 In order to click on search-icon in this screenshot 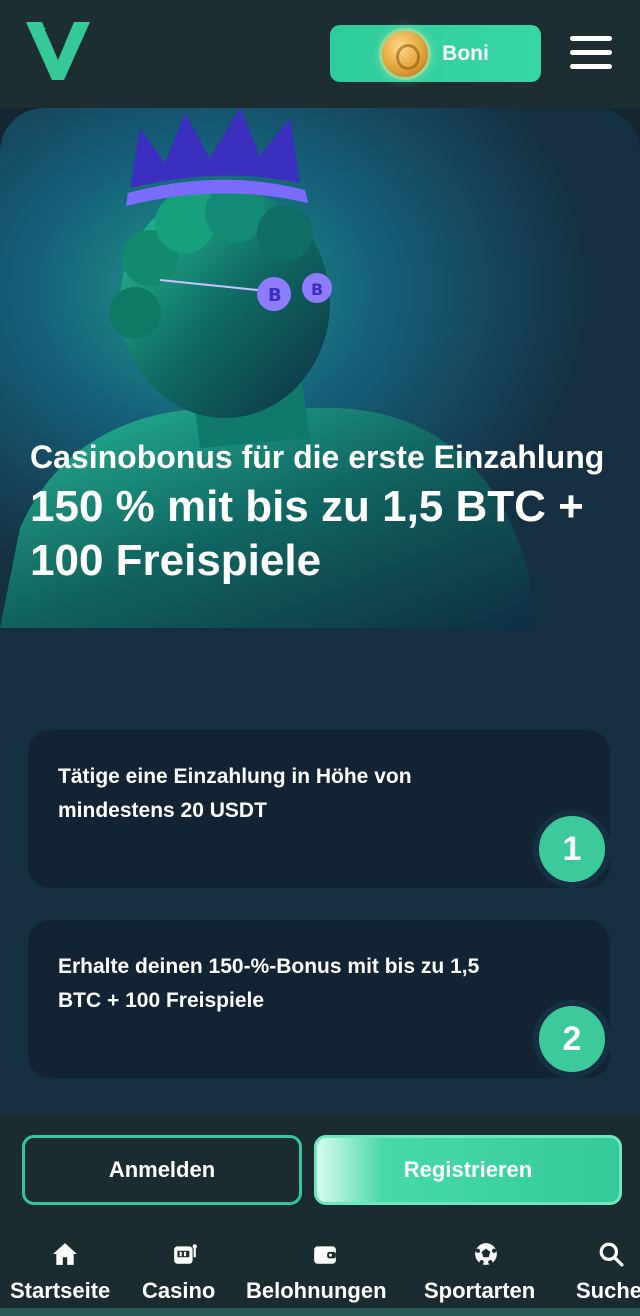, I will do `click(611, 1254)`.